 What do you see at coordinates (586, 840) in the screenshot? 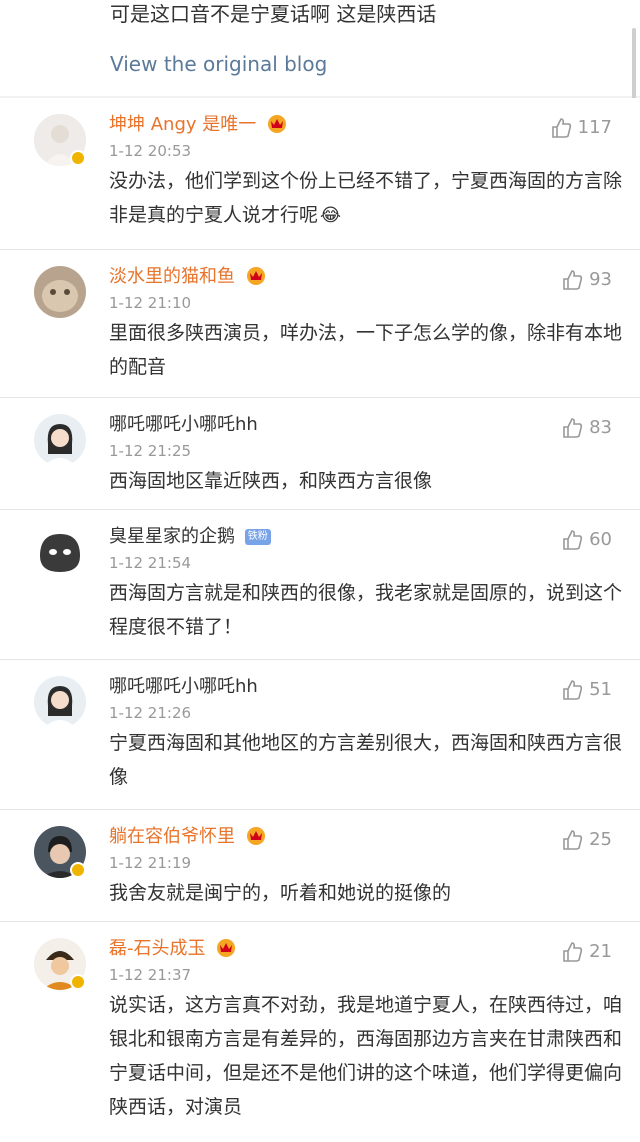
I see `like-button: 25` at bounding box center [586, 840].